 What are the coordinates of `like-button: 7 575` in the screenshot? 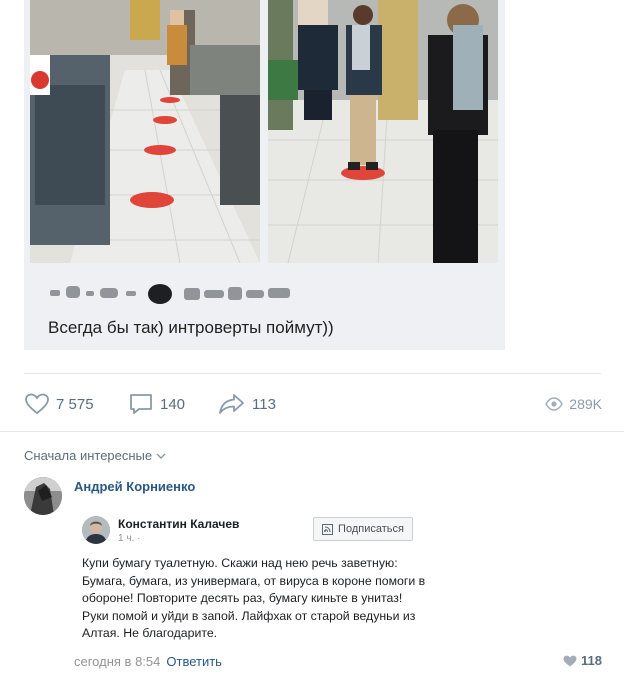 It's located at (59, 404).